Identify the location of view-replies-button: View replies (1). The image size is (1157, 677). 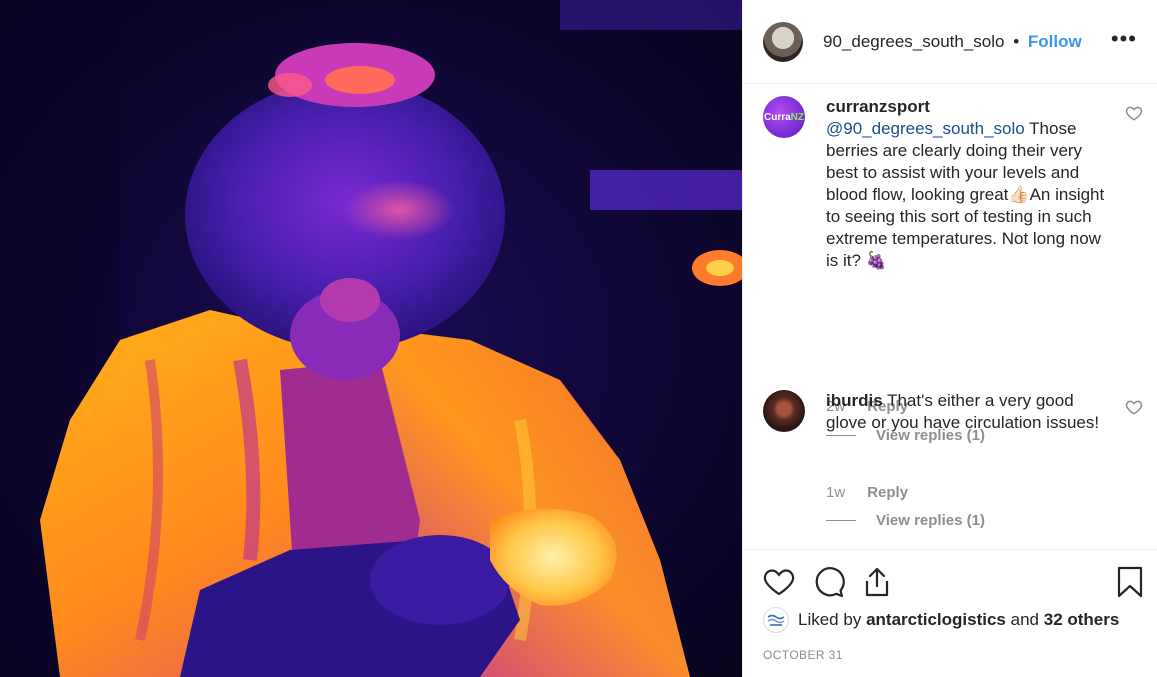
(905, 520).